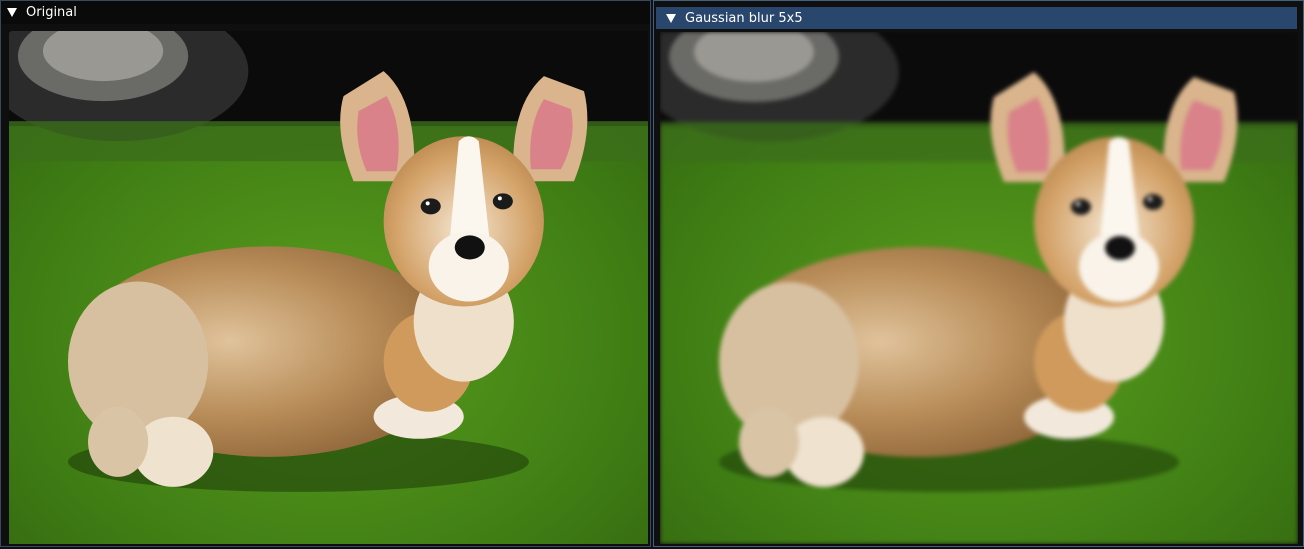 Image resolution: width=1304 pixels, height=549 pixels. I want to click on blur-titlebar: Gaussian blur 5x5, so click(976, 18).